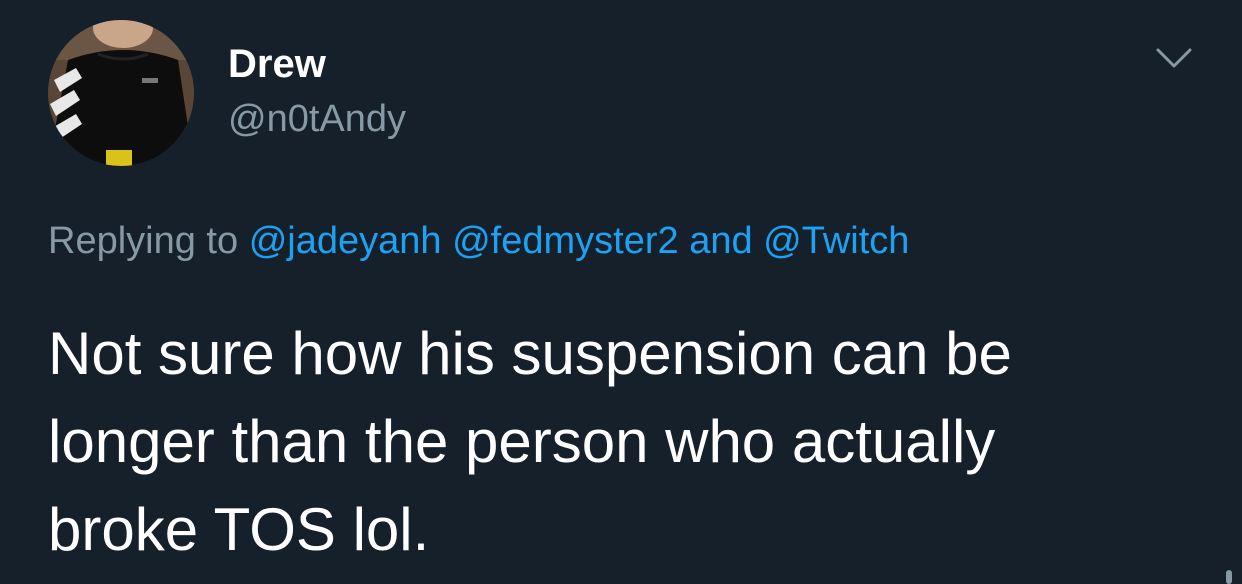  I want to click on tweet-text-line: broke TOS lol., so click(239, 529).